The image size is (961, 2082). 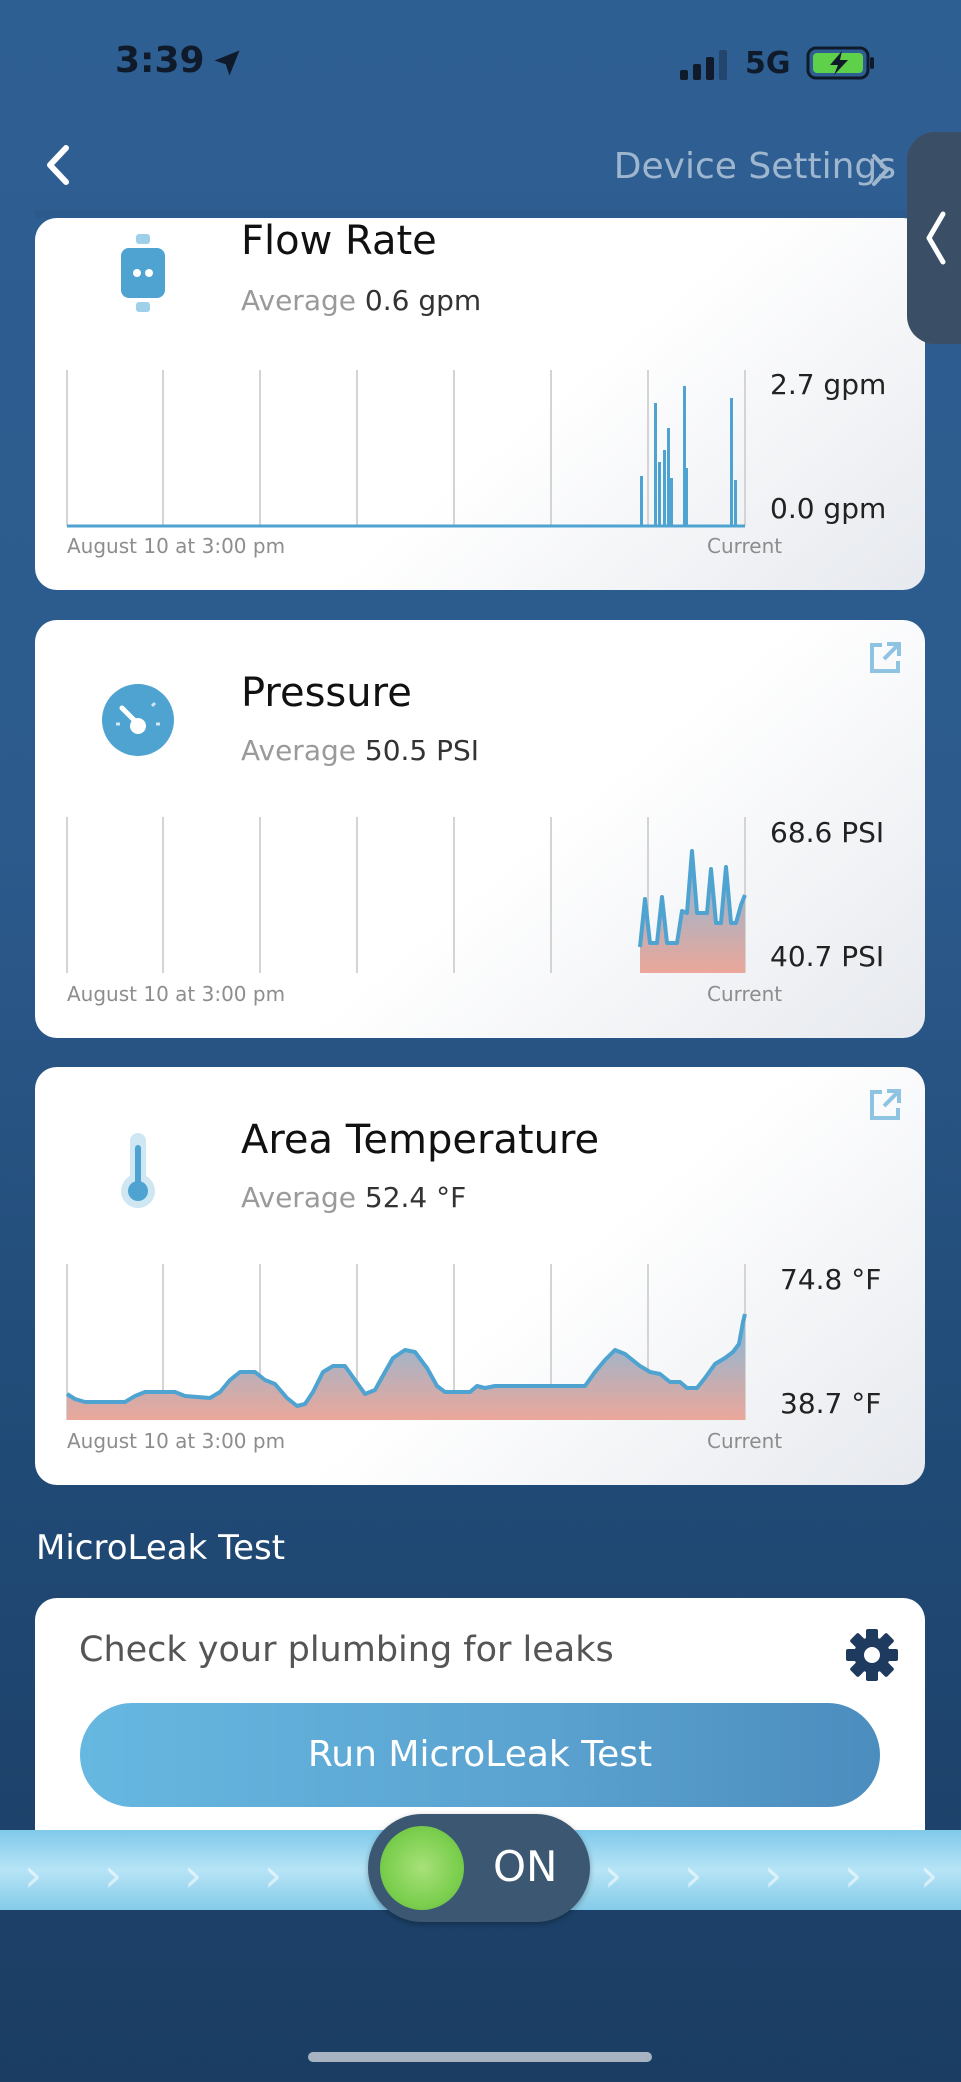 What do you see at coordinates (479, 1868) in the screenshot?
I see `valve-toggle: ON` at bounding box center [479, 1868].